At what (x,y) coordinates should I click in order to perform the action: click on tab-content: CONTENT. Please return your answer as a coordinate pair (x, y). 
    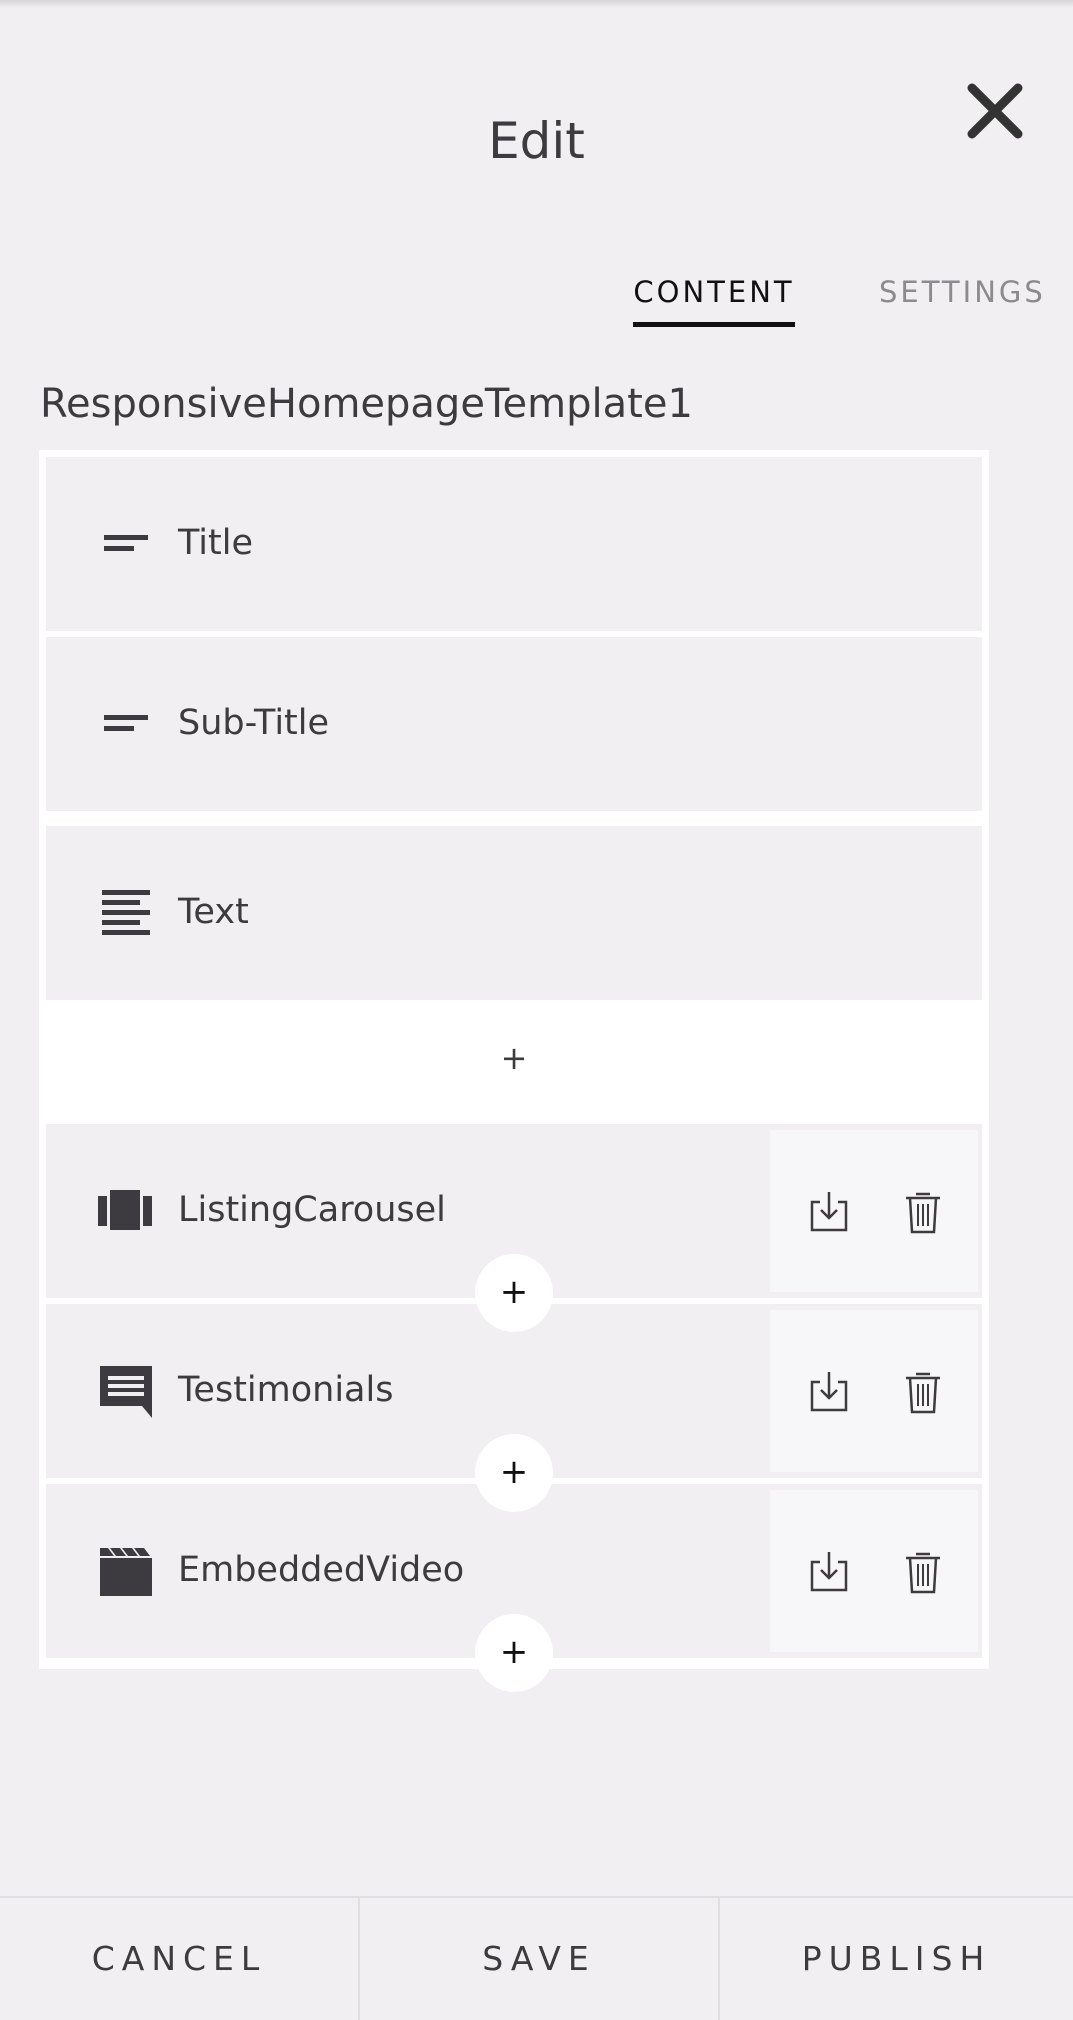
    Looking at the image, I should click on (714, 298).